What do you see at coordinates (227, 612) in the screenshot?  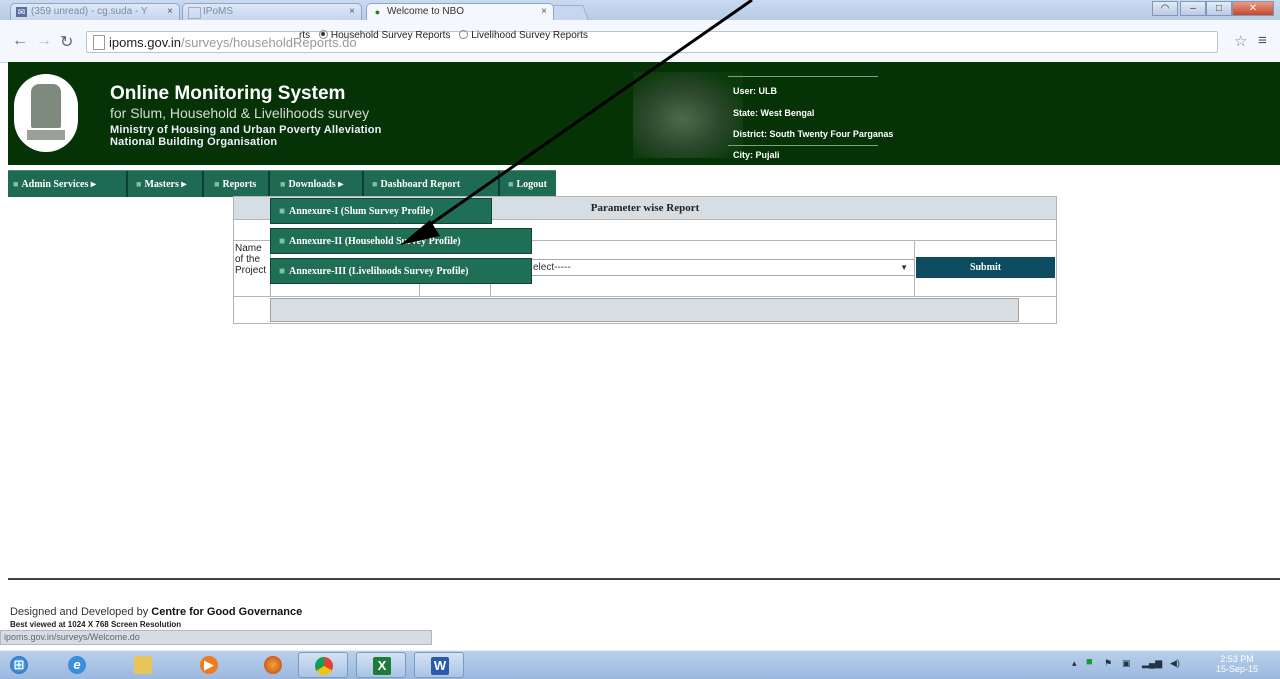 I see `designer-name: Centre for Good Governance` at bounding box center [227, 612].